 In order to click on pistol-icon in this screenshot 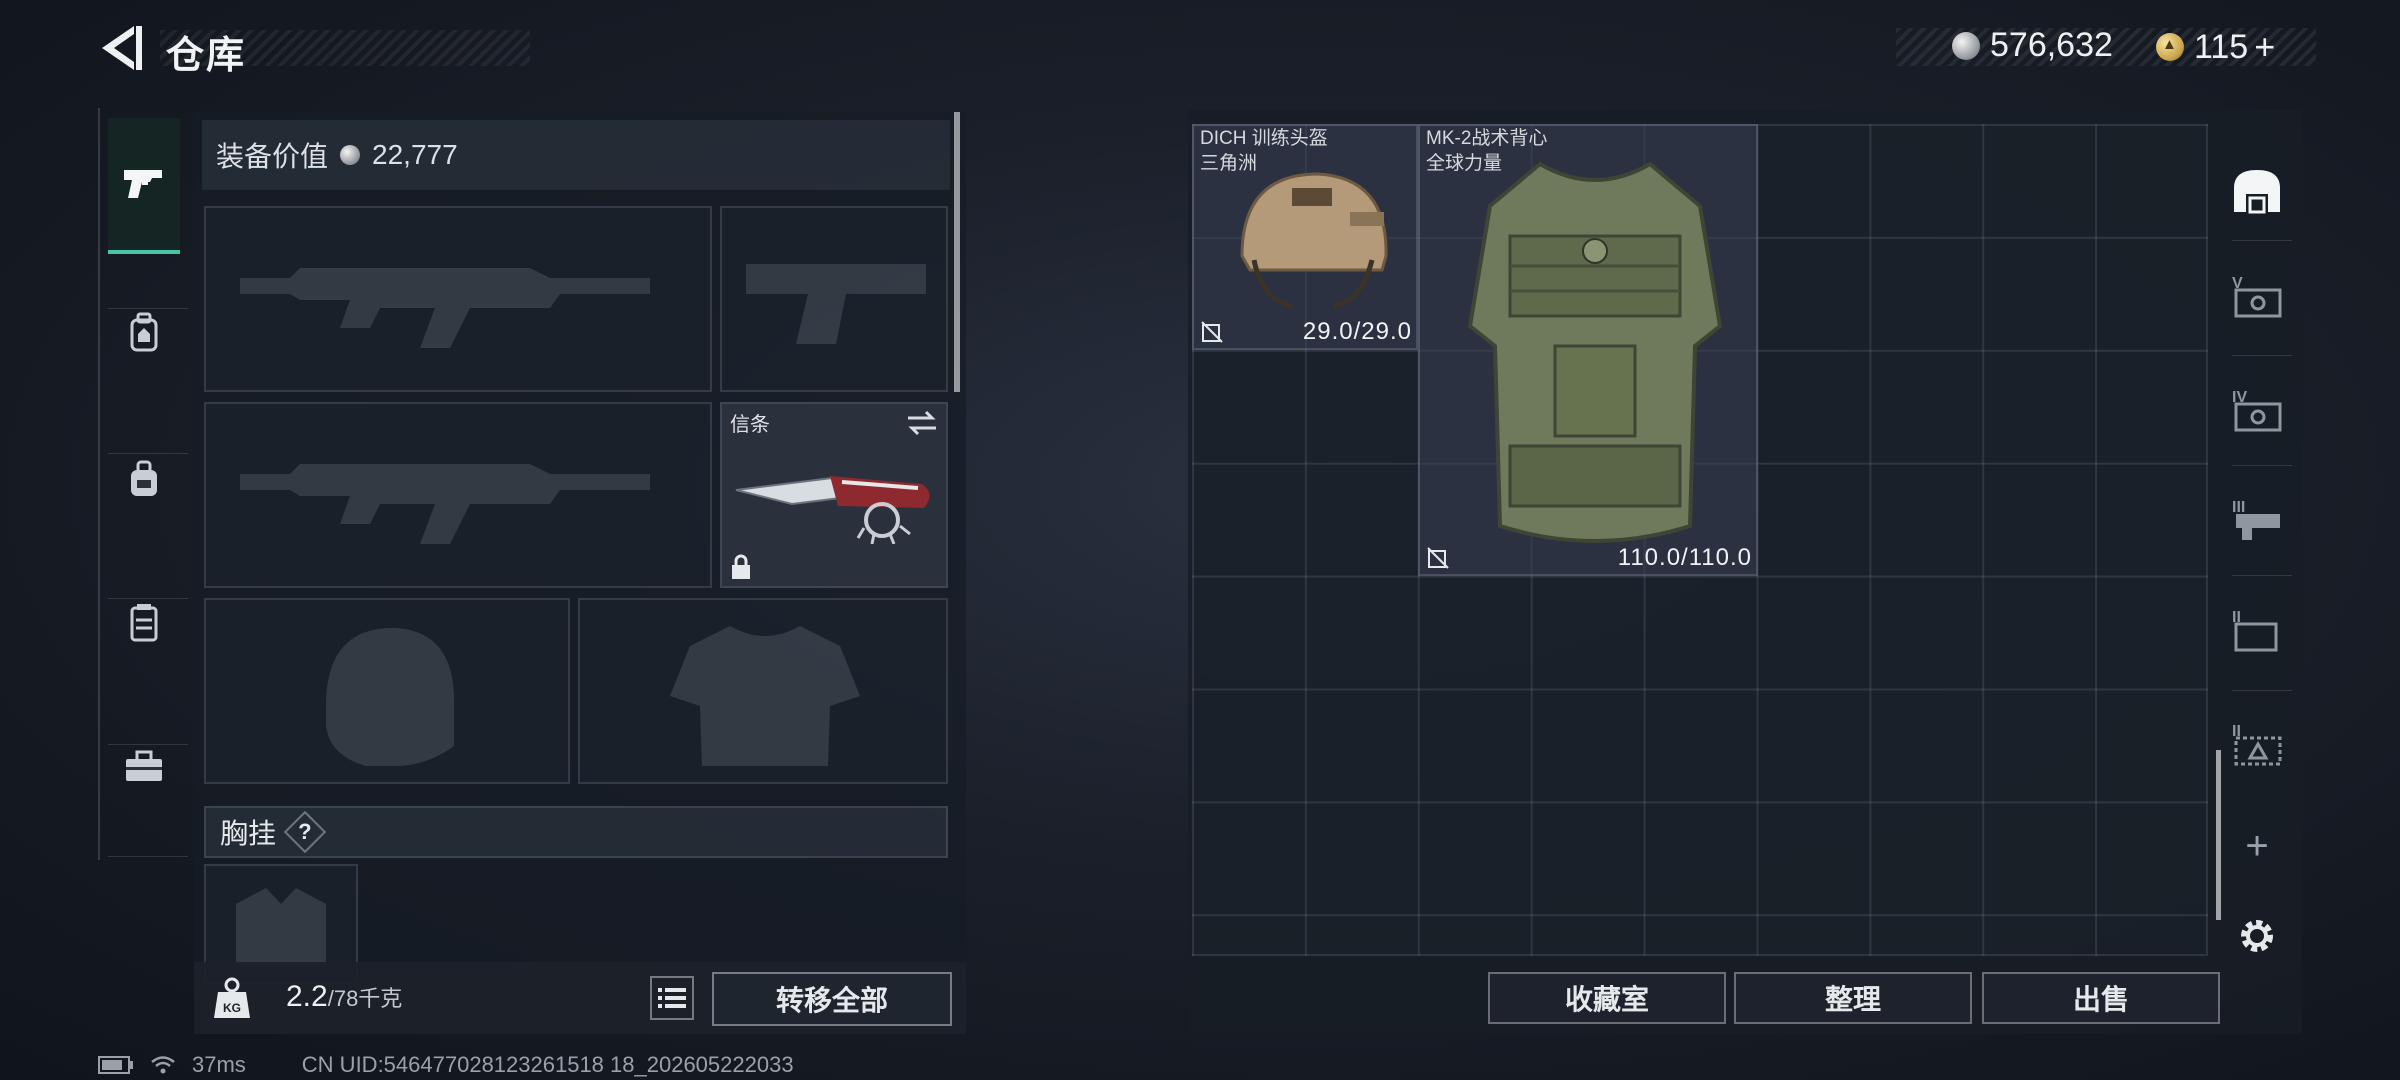, I will do `click(143, 184)`.